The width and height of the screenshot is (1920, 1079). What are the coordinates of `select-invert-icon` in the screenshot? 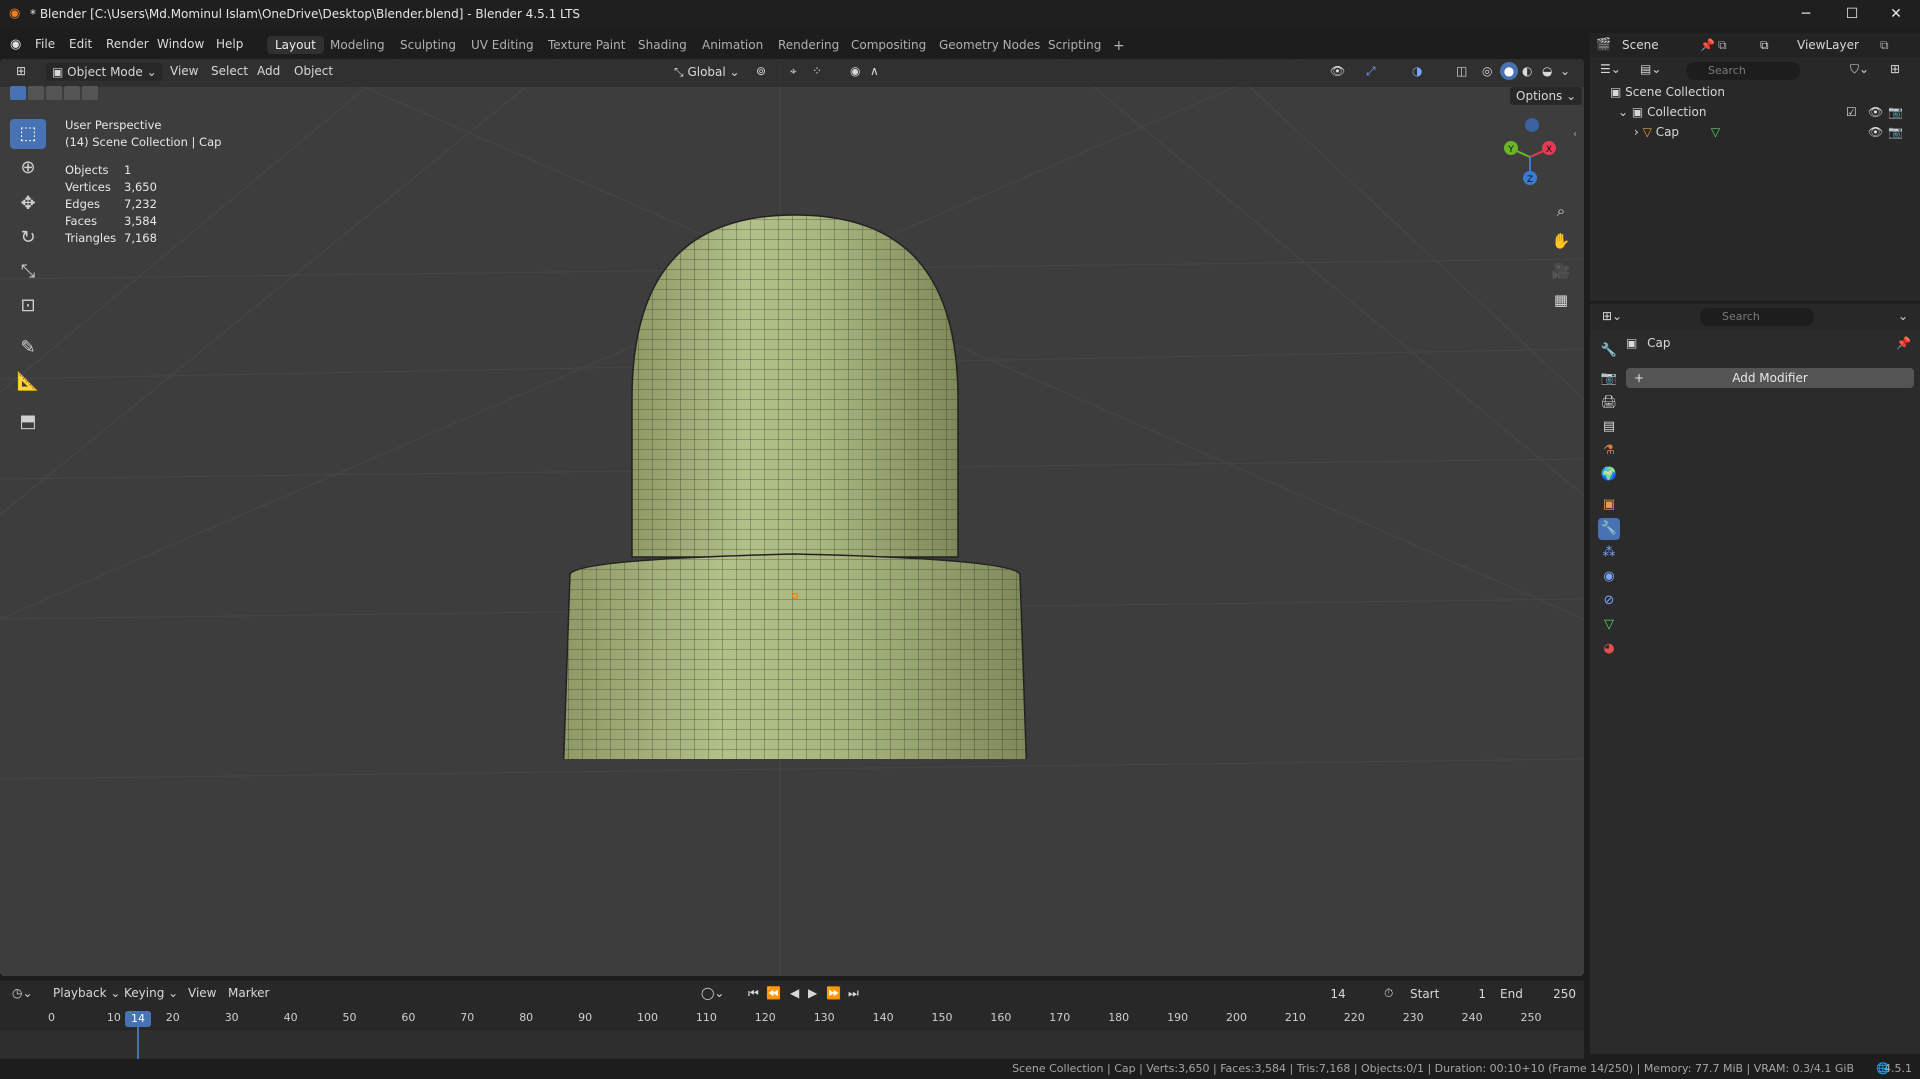 It's located at (72, 93).